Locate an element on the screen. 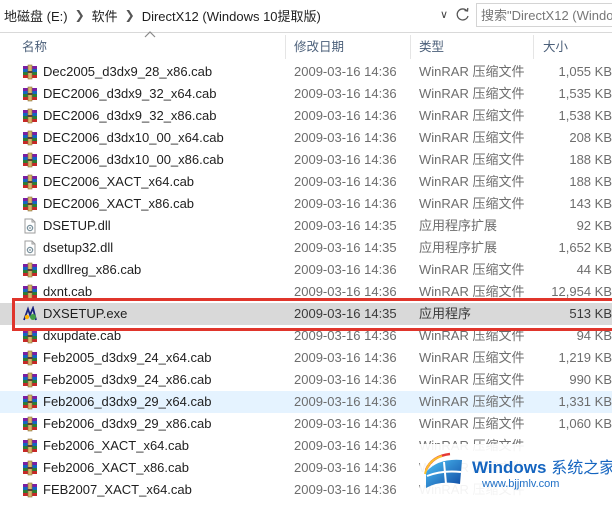 This screenshot has width=612, height=505. file-size: 1,331 KB is located at coordinates (585, 401).